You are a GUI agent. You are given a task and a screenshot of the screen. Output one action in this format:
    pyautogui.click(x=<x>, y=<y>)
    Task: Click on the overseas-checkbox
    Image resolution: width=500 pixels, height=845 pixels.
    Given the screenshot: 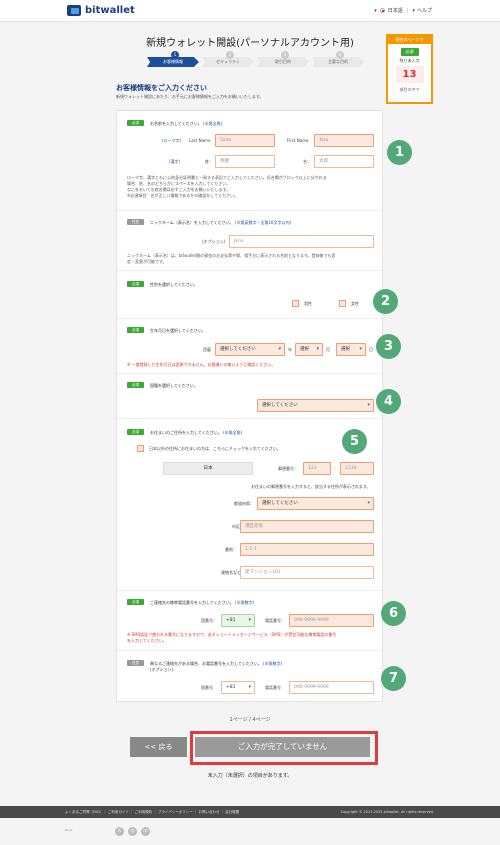 What is the action you would take?
    pyautogui.click(x=140, y=448)
    